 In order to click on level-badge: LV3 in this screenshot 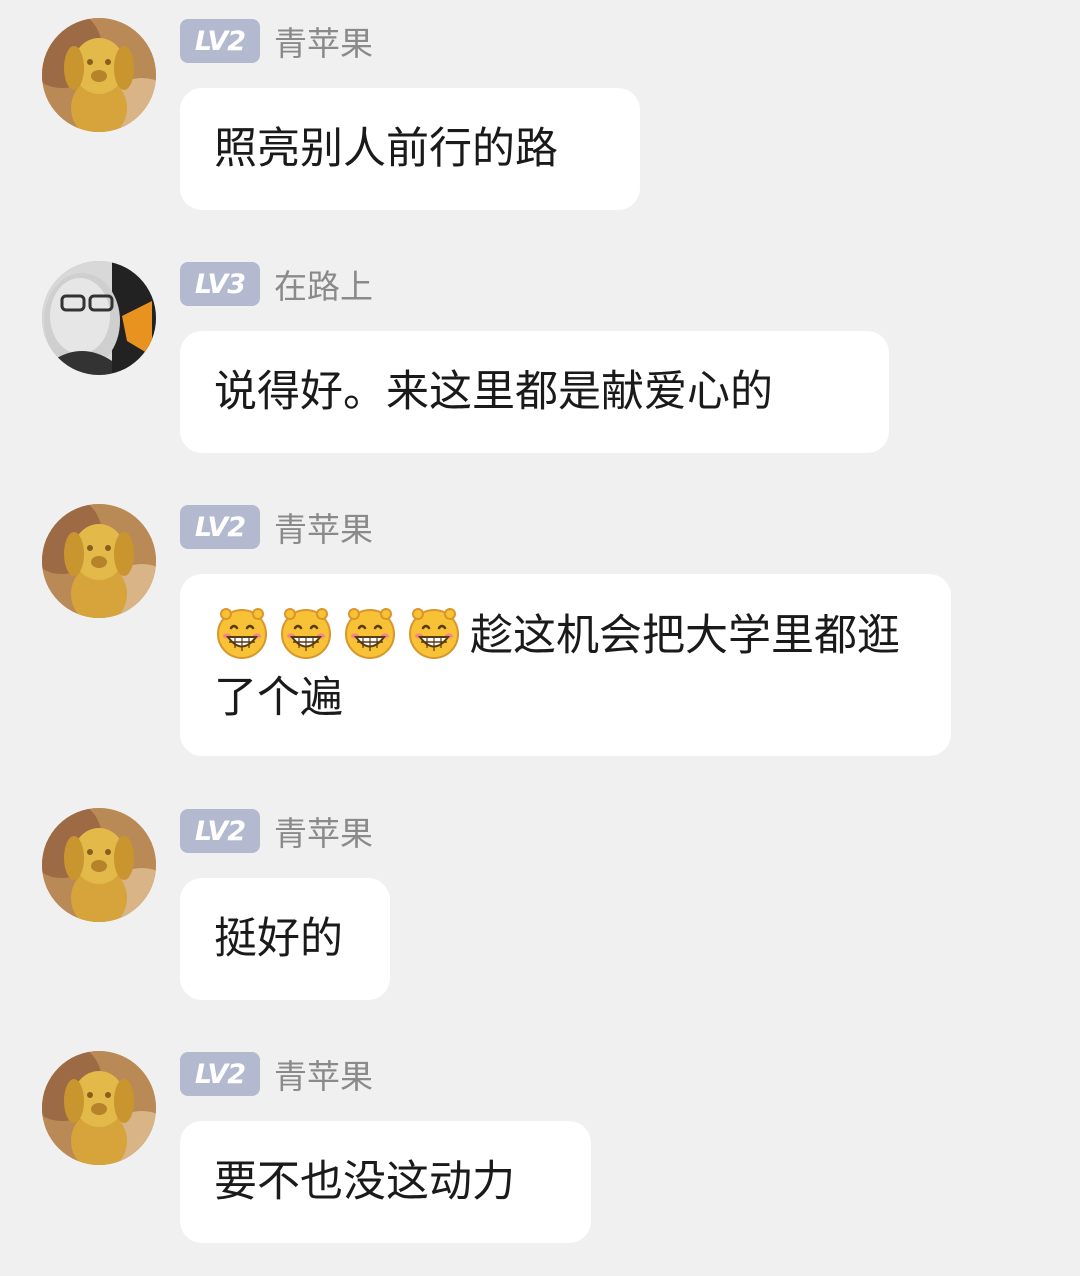, I will do `click(220, 284)`.